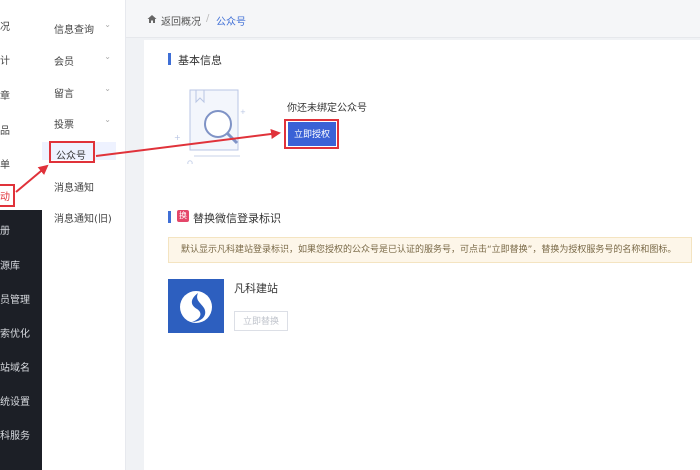 The height and width of the screenshot is (470, 700). What do you see at coordinates (311, 134) in the screenshot?
I see `annotation-highlight-authorize` at bounding box center [311, 134].